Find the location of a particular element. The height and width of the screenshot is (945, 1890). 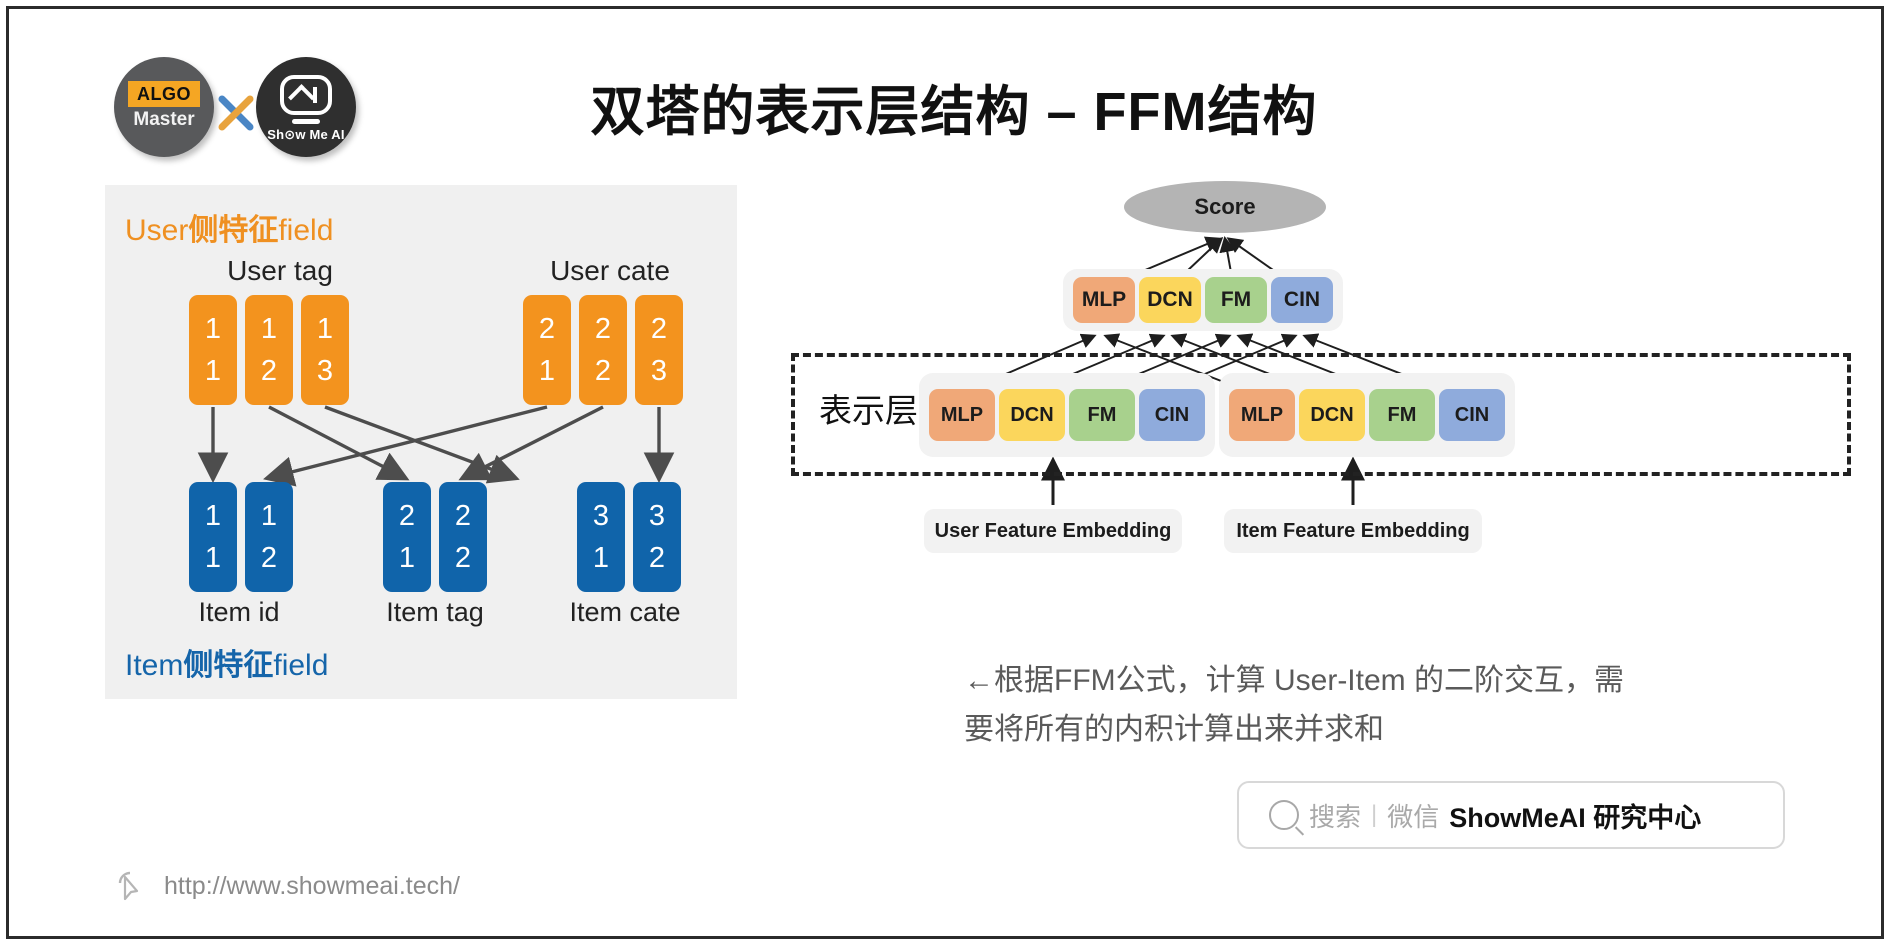

module-fm-user: FM is located at coordinates (1102, 415).